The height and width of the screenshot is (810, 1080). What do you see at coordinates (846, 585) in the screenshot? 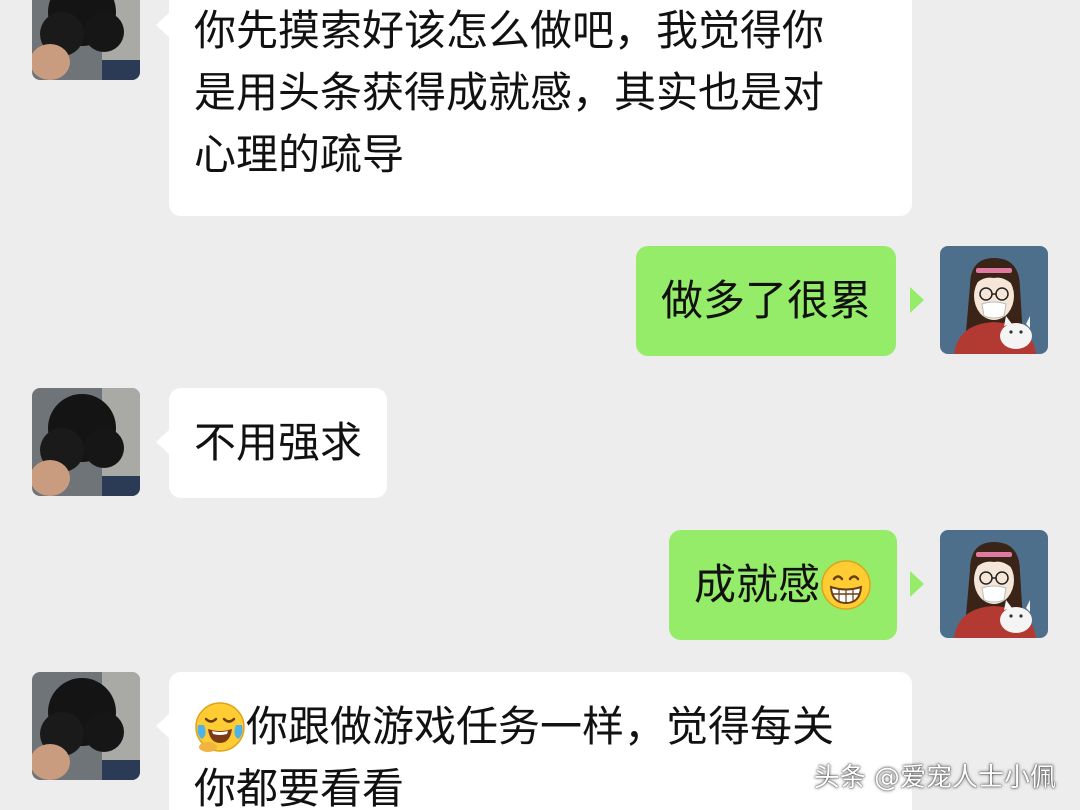
I see `grinning-face-icon` at bounding box center [846, 585].